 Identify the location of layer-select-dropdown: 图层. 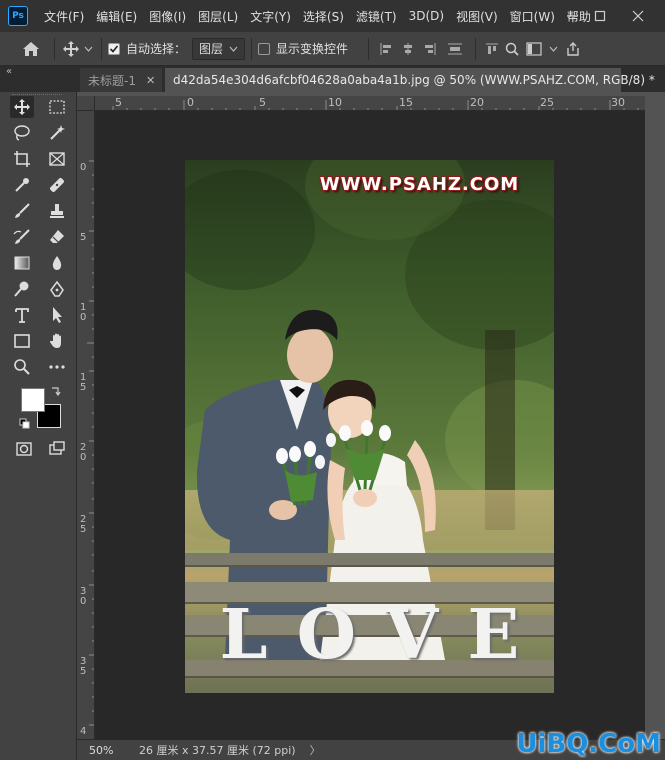
(219, 48).